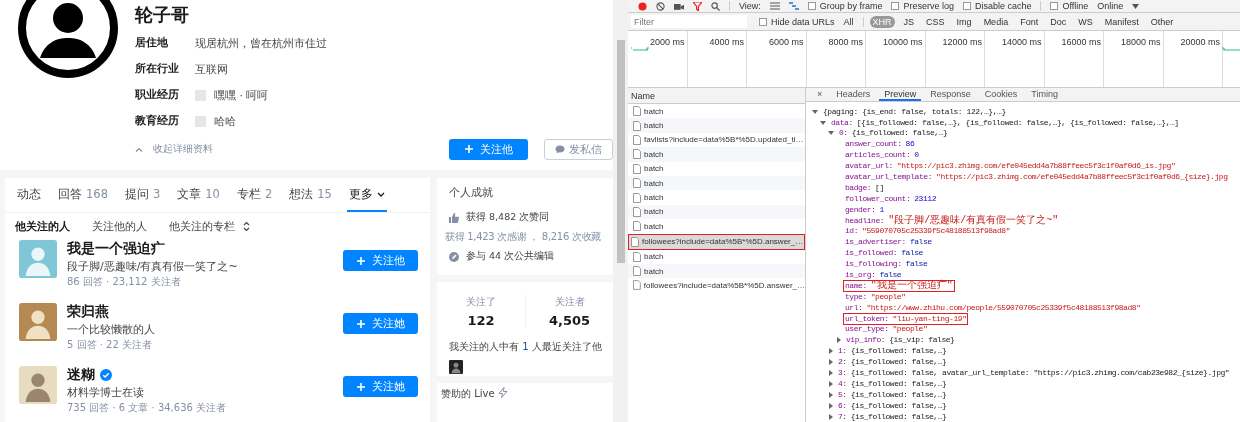 The image size is (1240, 422). I want to click on checkbox: Offline, so click(1069, 6).